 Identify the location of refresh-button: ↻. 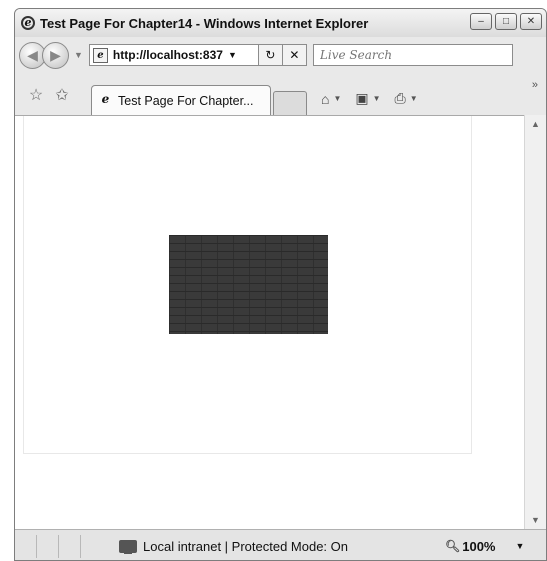
(270, 55).